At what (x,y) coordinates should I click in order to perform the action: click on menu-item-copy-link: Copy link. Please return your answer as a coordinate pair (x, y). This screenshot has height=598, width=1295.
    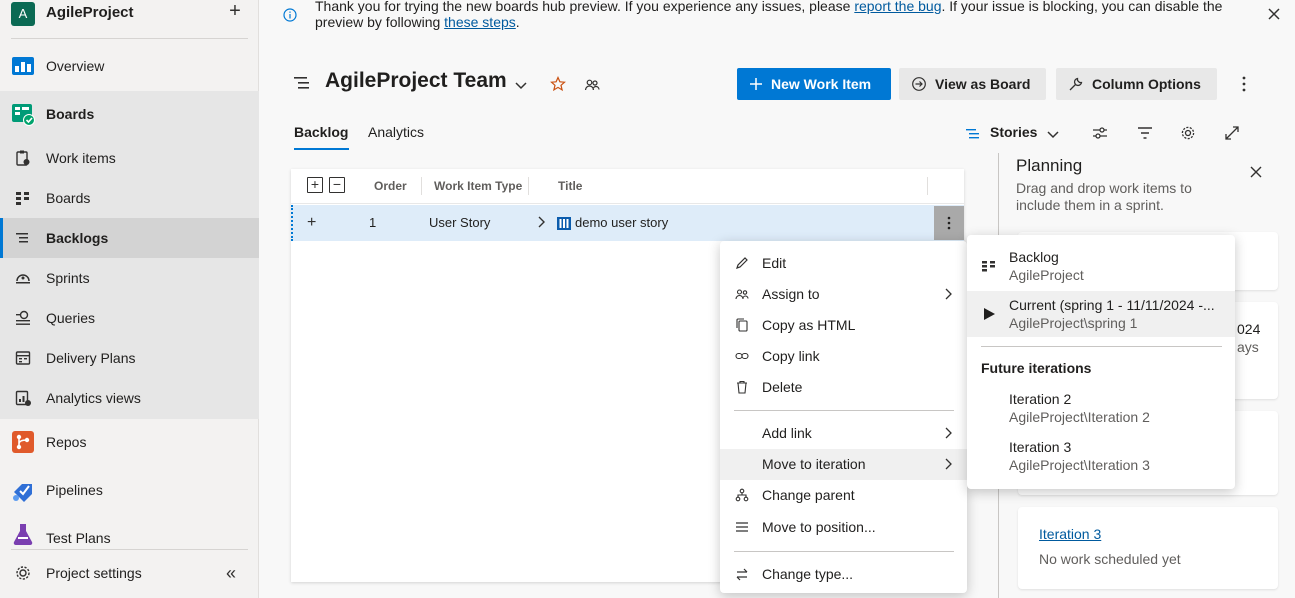
    Looking at the image, I should click on (843, 356).